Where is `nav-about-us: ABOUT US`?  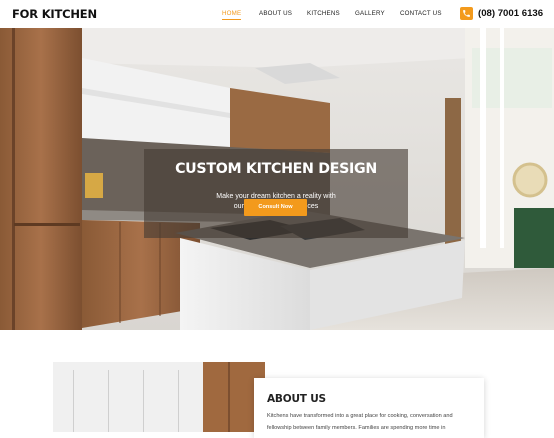 nav-about-us: ABOUT US is located at coordinates (275, 13).